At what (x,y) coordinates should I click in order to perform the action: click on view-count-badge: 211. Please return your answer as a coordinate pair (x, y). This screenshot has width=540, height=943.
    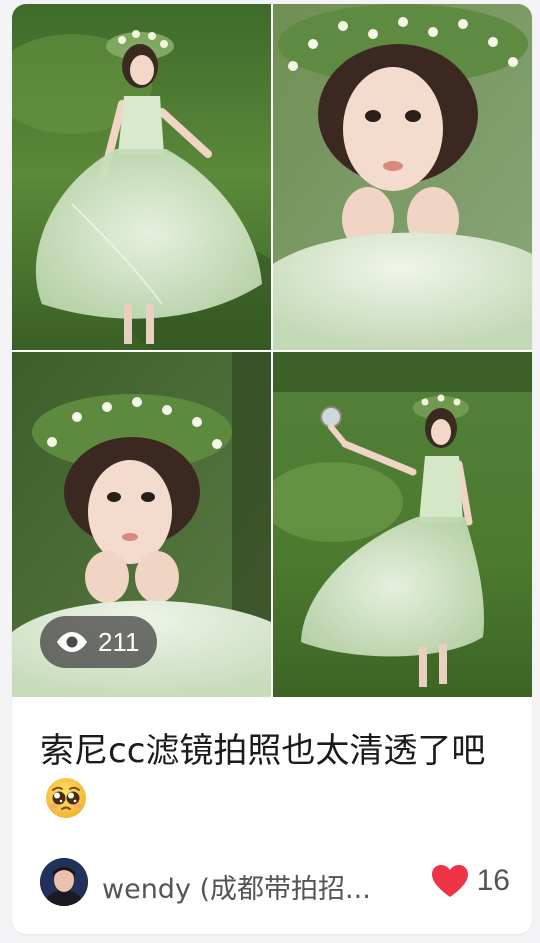
    Looking at the image, I should click on (99, 642).